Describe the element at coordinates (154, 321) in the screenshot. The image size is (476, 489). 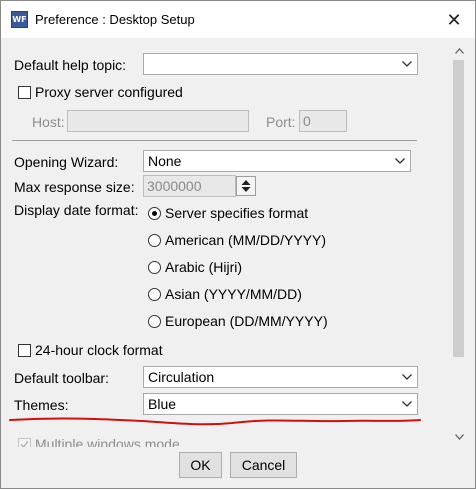
I see `radio-european` at that location.